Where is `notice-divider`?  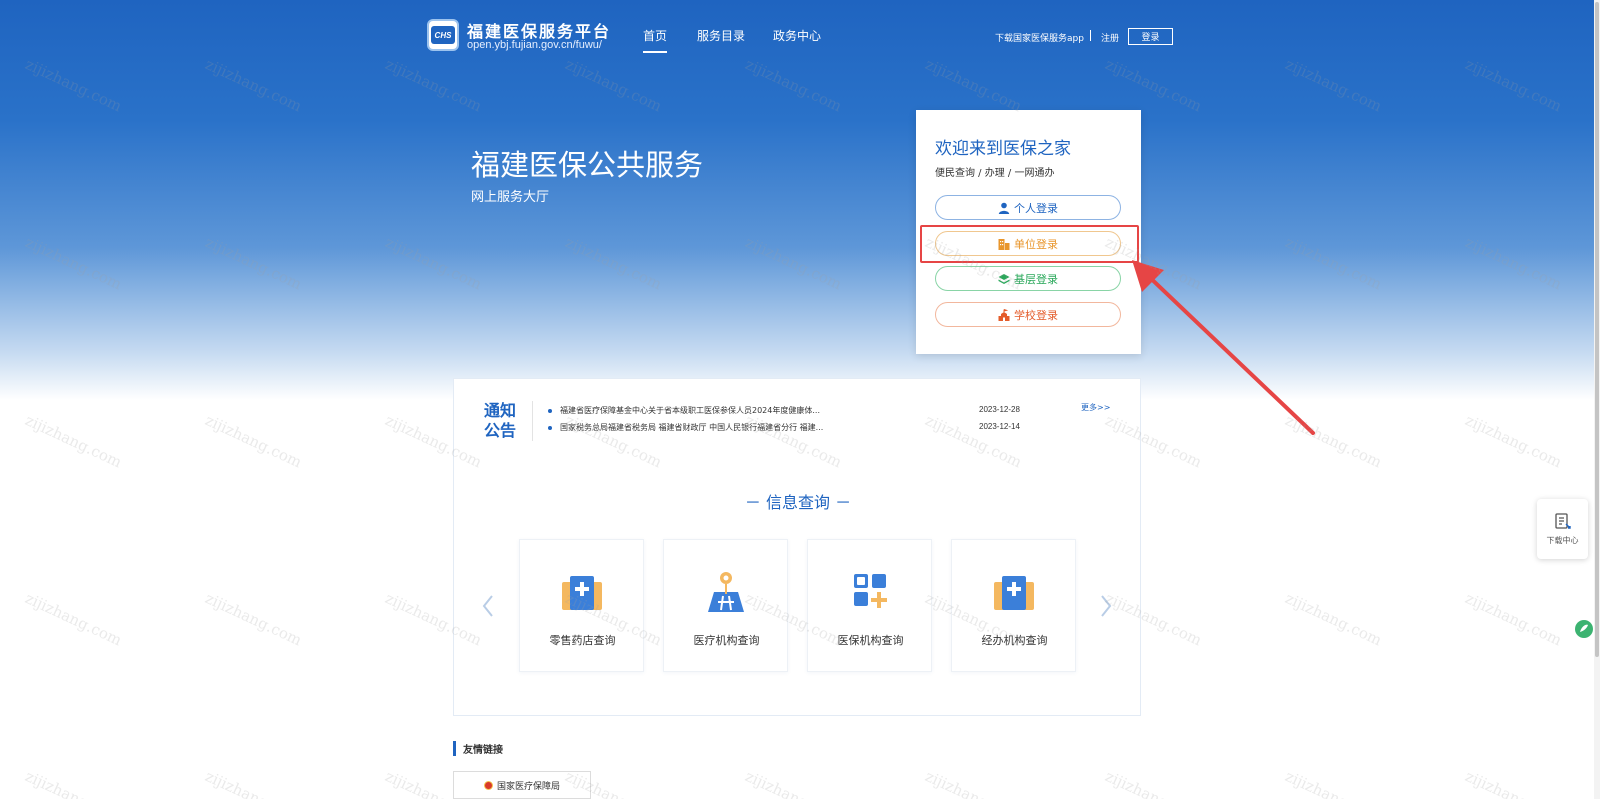 notice-divider is located at coordinates (532, 421).